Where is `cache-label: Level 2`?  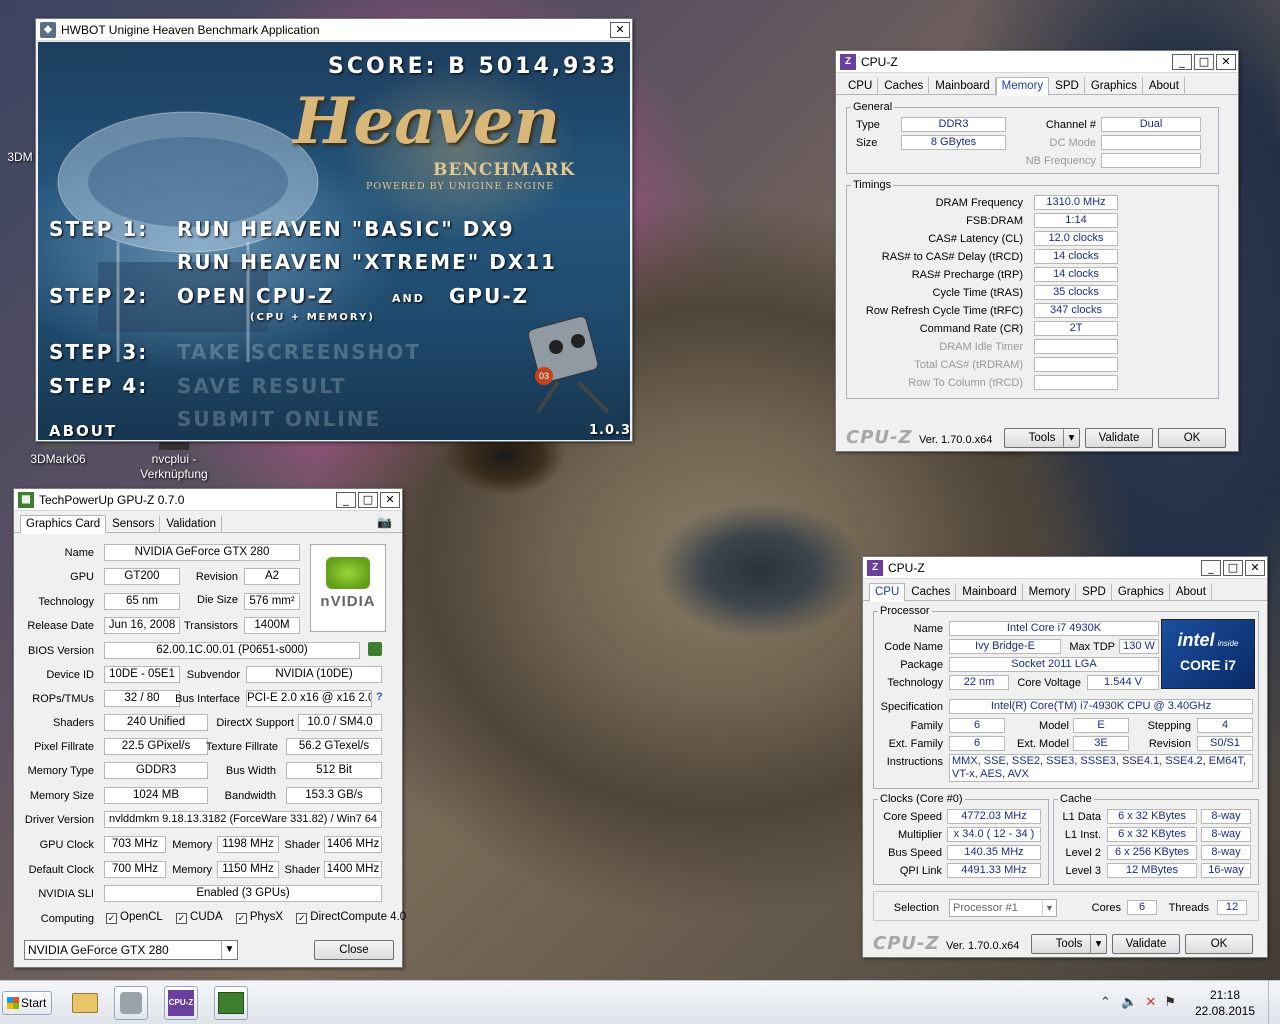 cache-label: Level 2 is located at coordinates (1083, 853).